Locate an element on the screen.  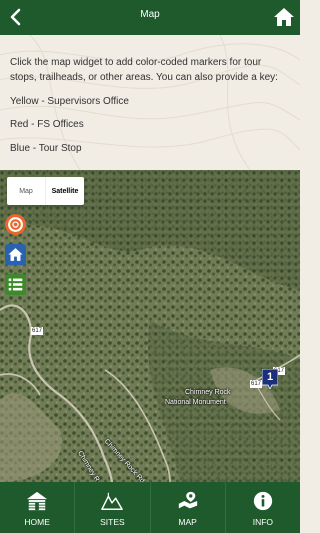
key-blue: Blue - Tour Stop is located at coordinates (46, 148).